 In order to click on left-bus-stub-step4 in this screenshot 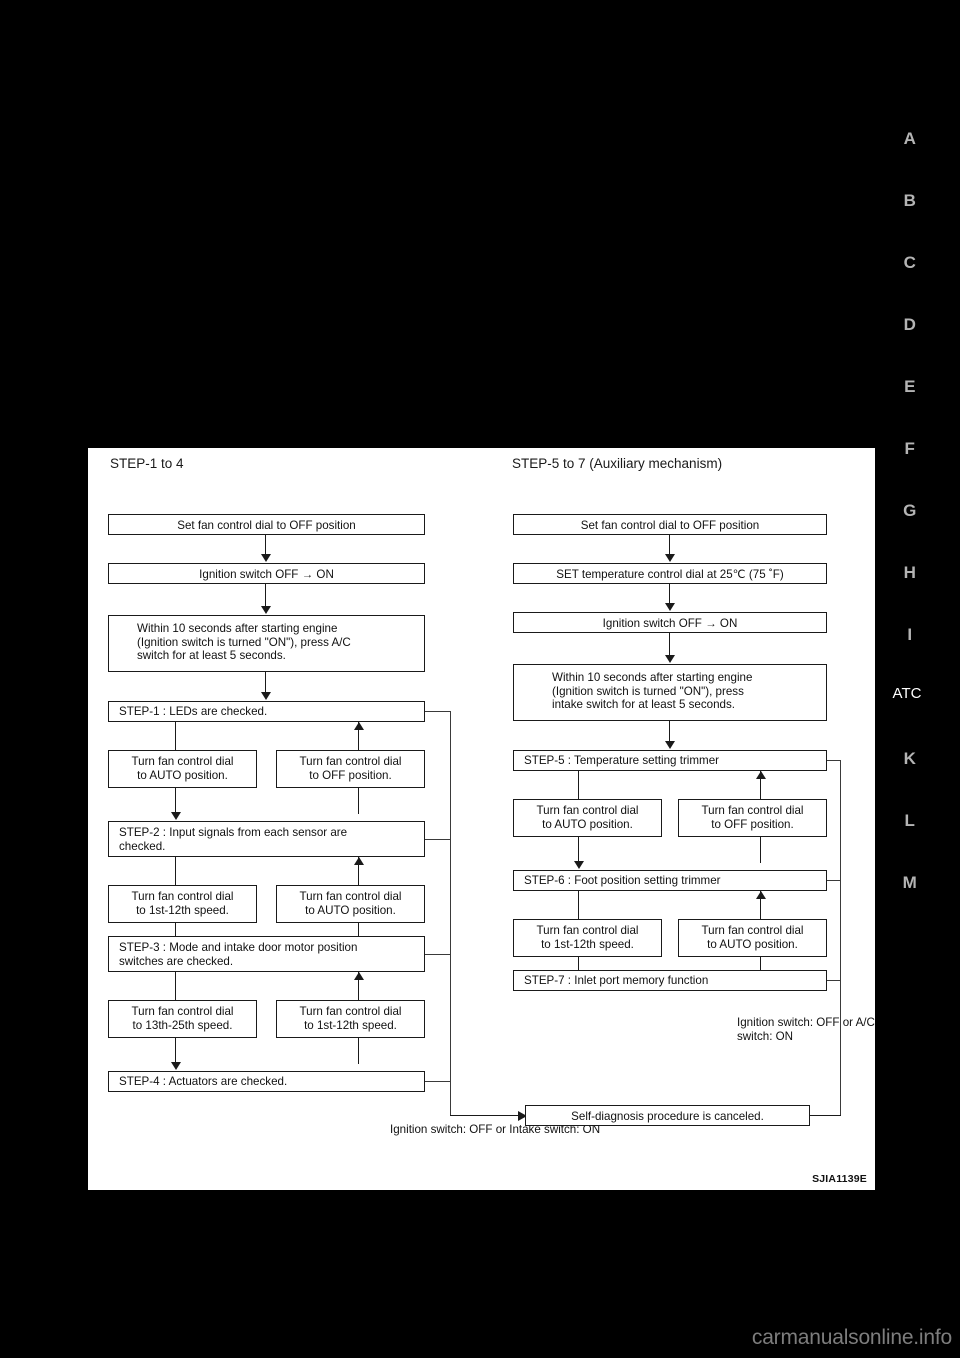, I will do `click(438, 1082)`.